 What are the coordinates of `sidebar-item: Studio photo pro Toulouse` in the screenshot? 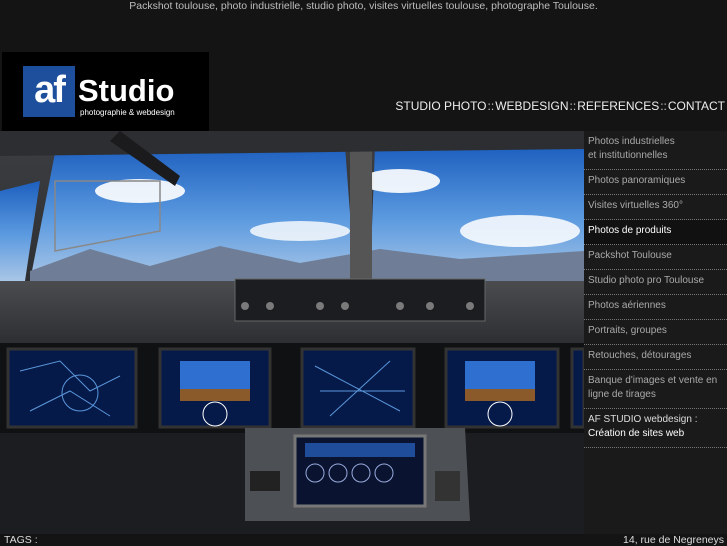 It's located at (655, 282).